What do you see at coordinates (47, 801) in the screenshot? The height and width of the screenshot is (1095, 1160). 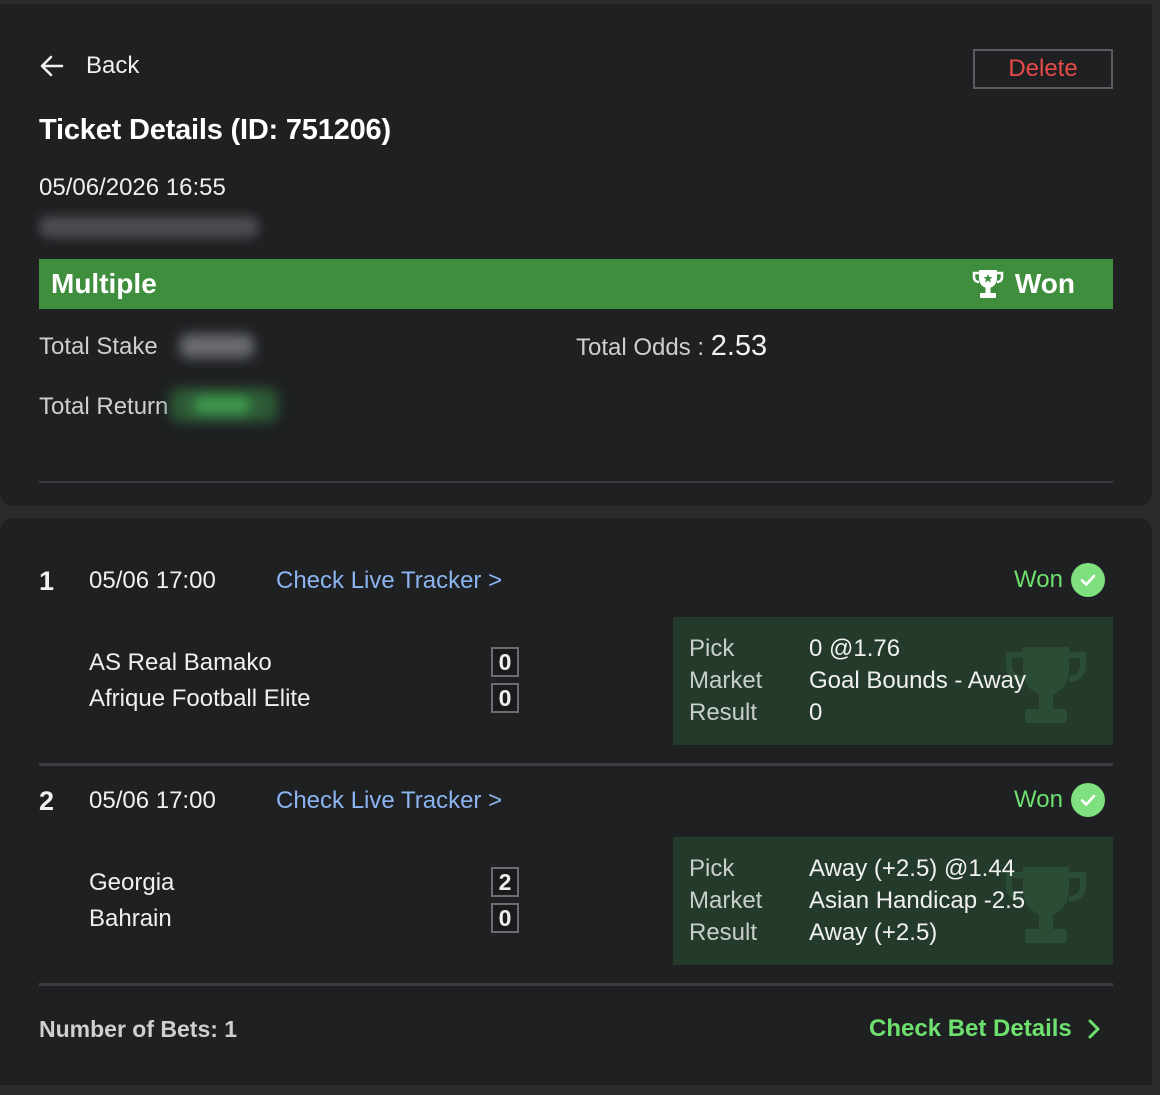 I see `bet-number: 2` at bounding box center [47, 801].